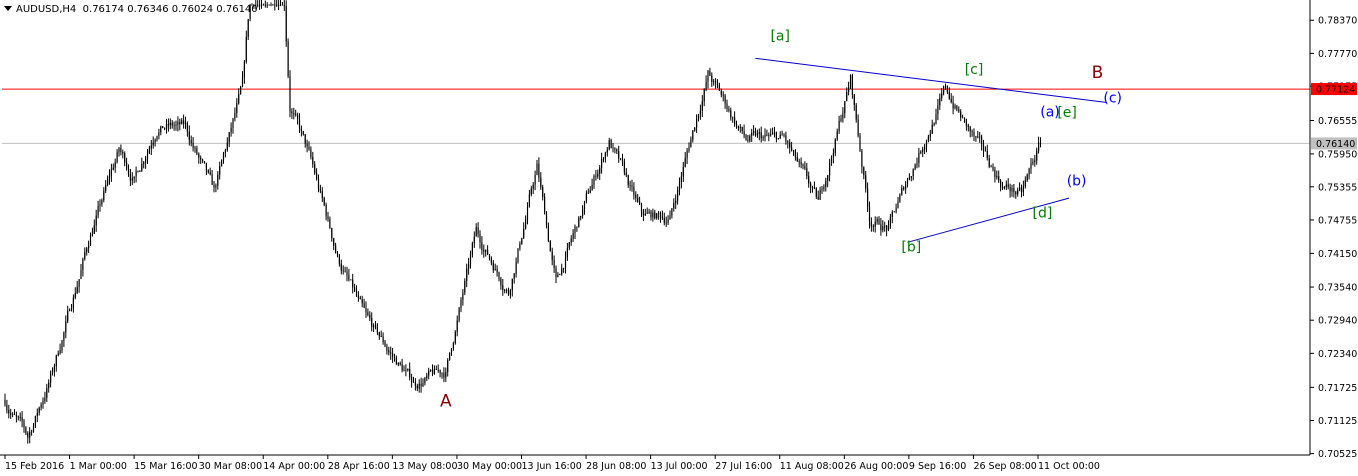 This screenshot has width=1358, height=476. What do you see at coordinates (1067, 113) in the screenshot?
I see `wave-label: [e]` at bounding box center [1067, 113].